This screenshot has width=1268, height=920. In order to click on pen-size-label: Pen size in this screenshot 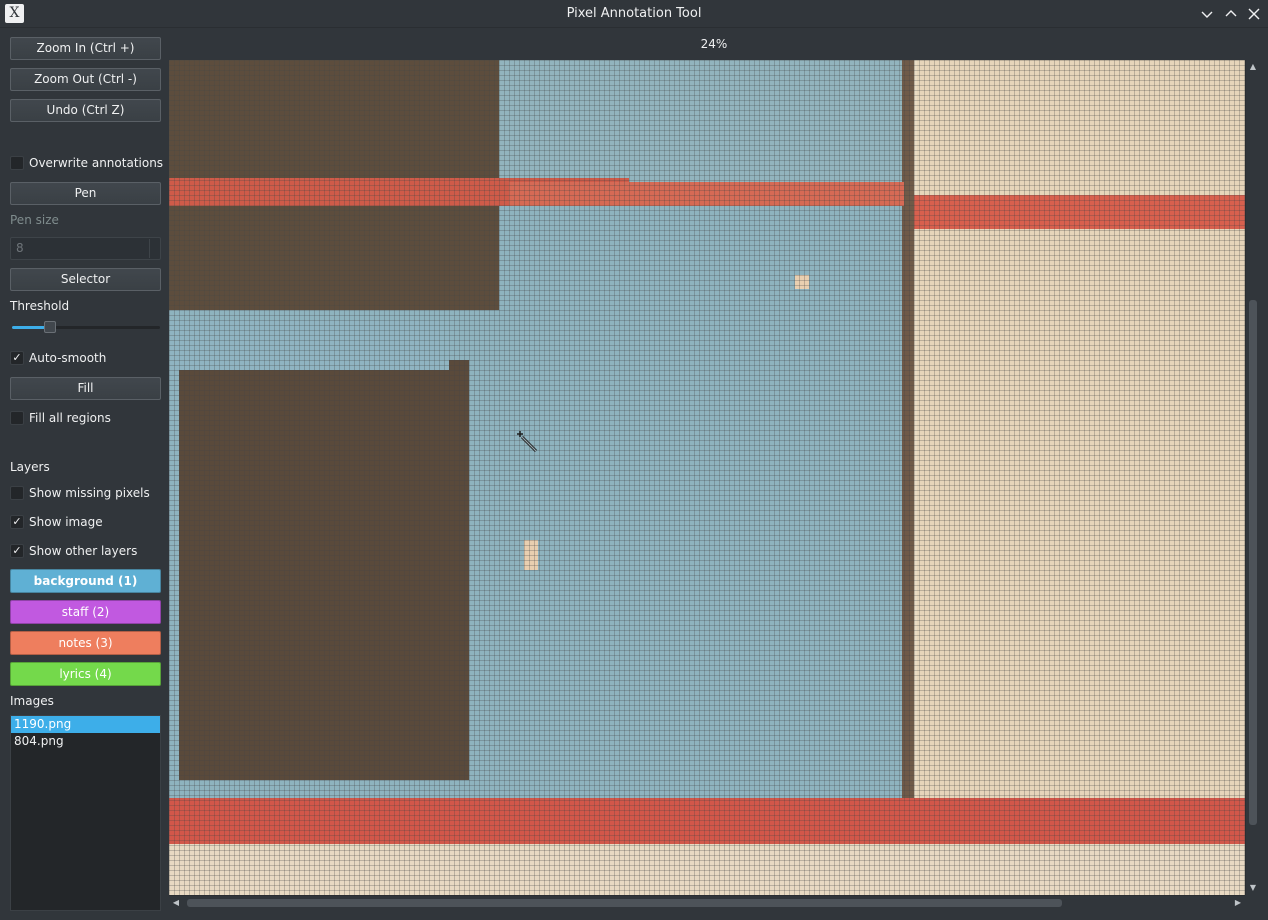, I will do `click(34, 220)`.